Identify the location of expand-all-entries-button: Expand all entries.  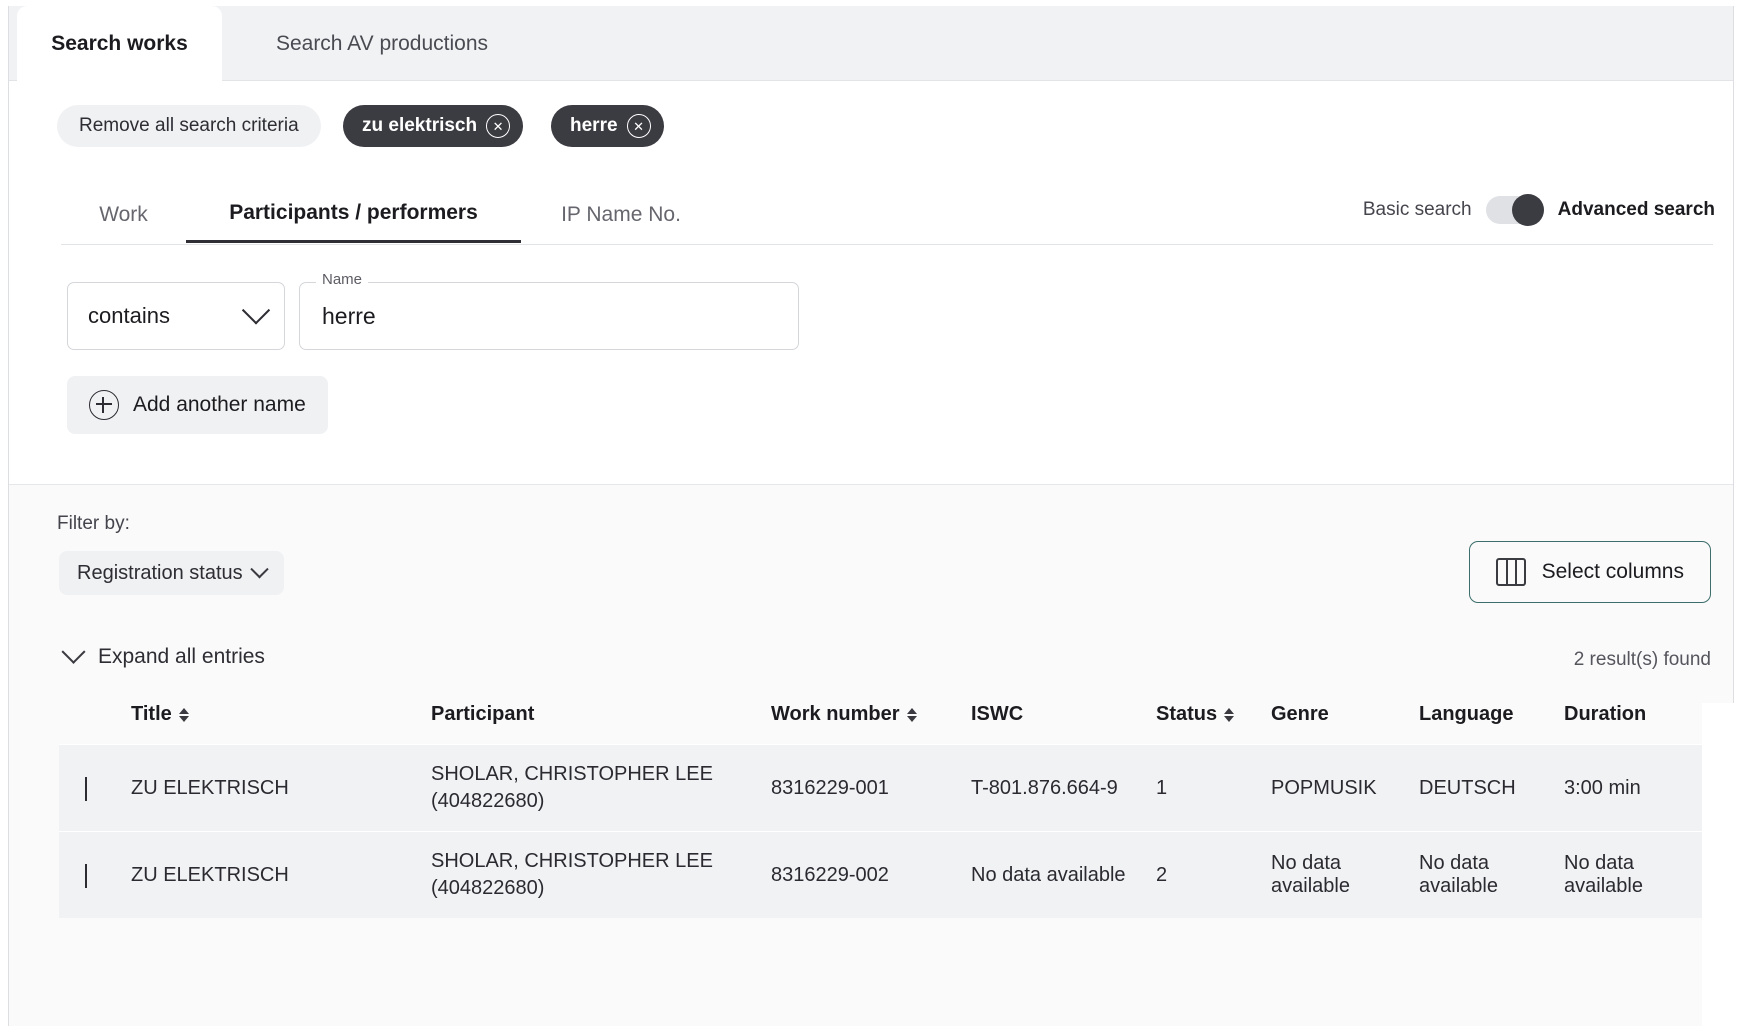
(163, 654).